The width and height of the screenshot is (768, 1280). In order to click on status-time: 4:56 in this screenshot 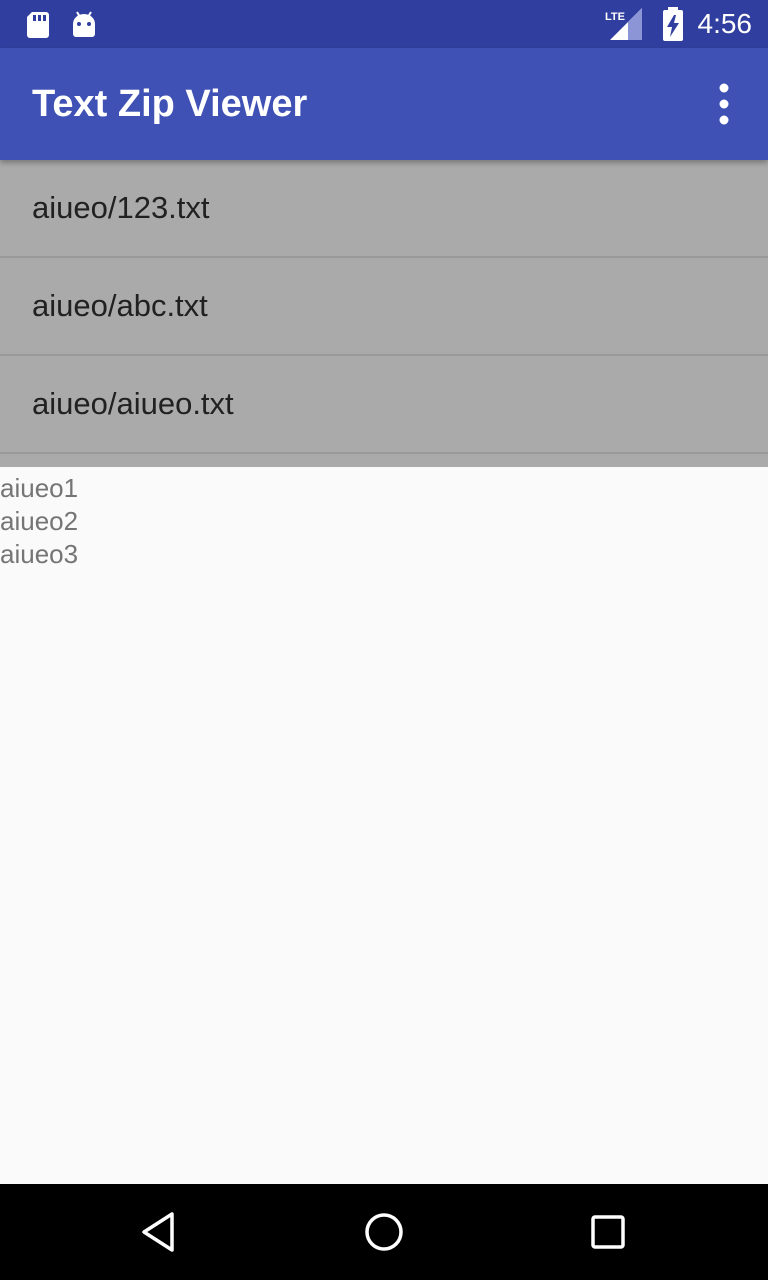, I will do `click(725, 23)`.